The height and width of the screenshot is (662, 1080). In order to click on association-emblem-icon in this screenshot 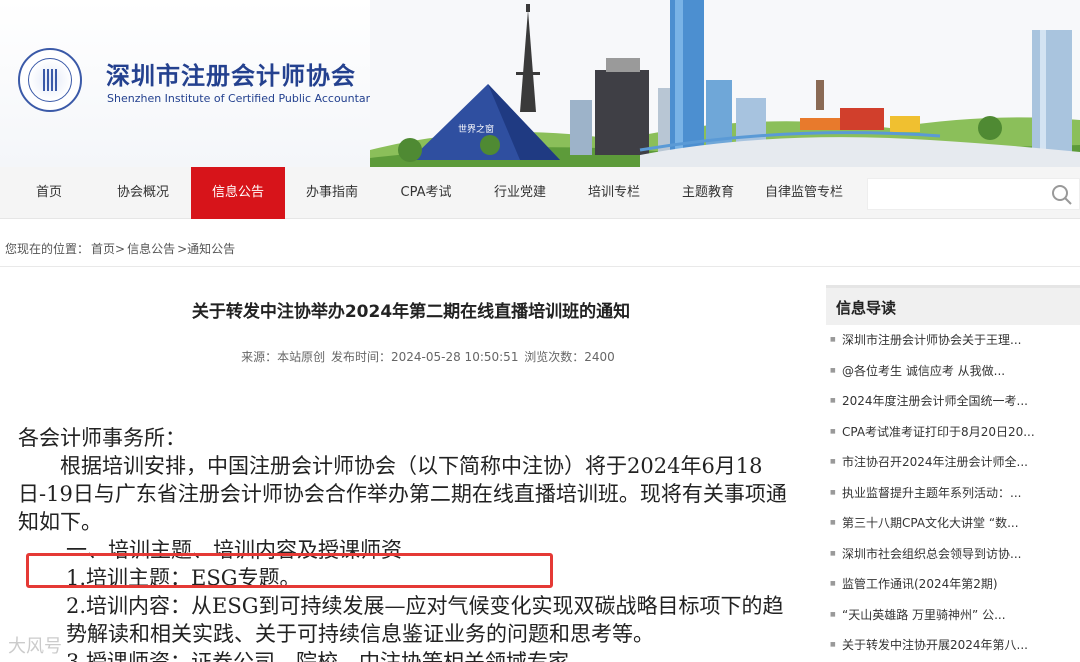, I will do `click(50, 80)`.